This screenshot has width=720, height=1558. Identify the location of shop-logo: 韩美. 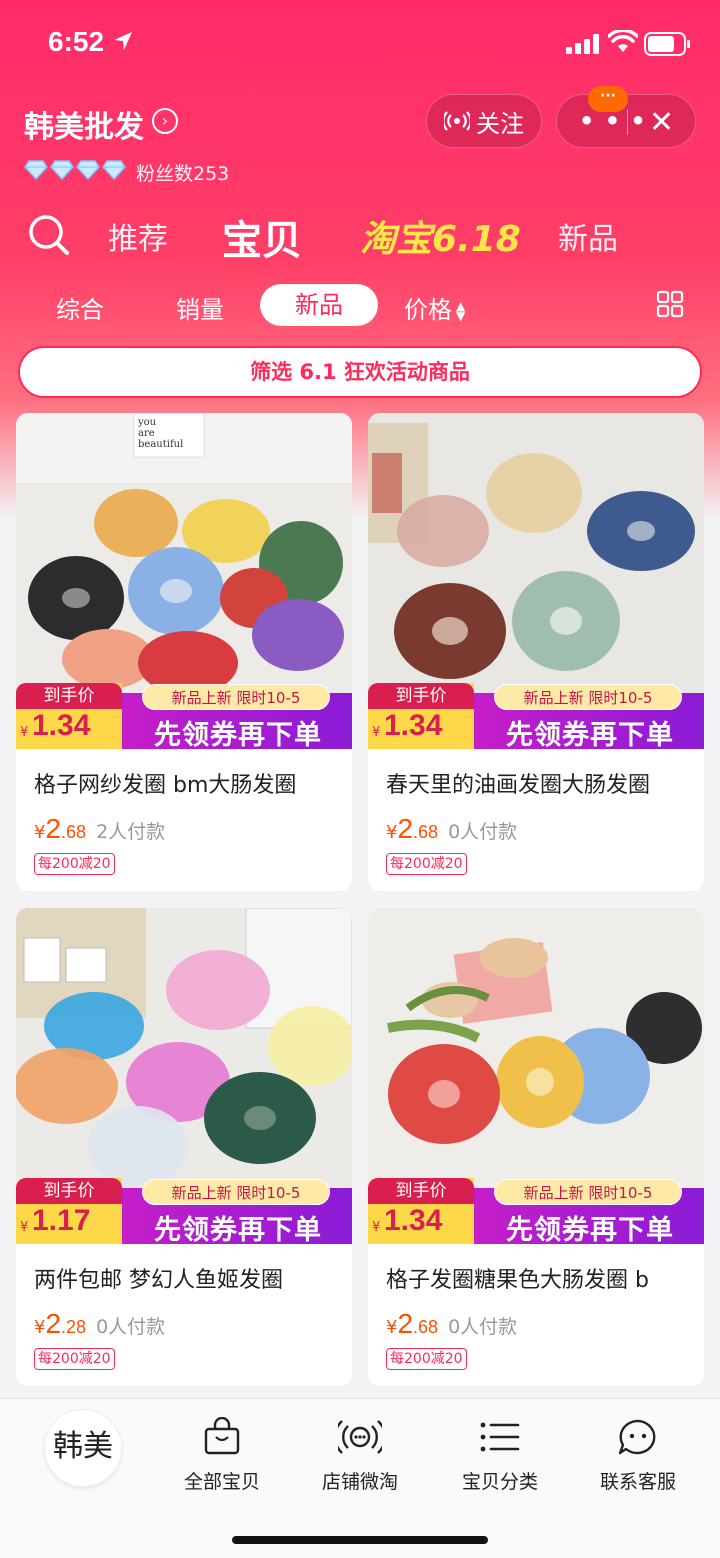
(83, 1448).